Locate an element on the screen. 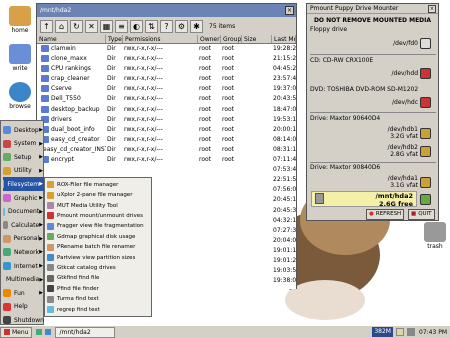 The height and width of the screenshot is (338, 450). hda1-mount-button is located at coordinates (425, 182).